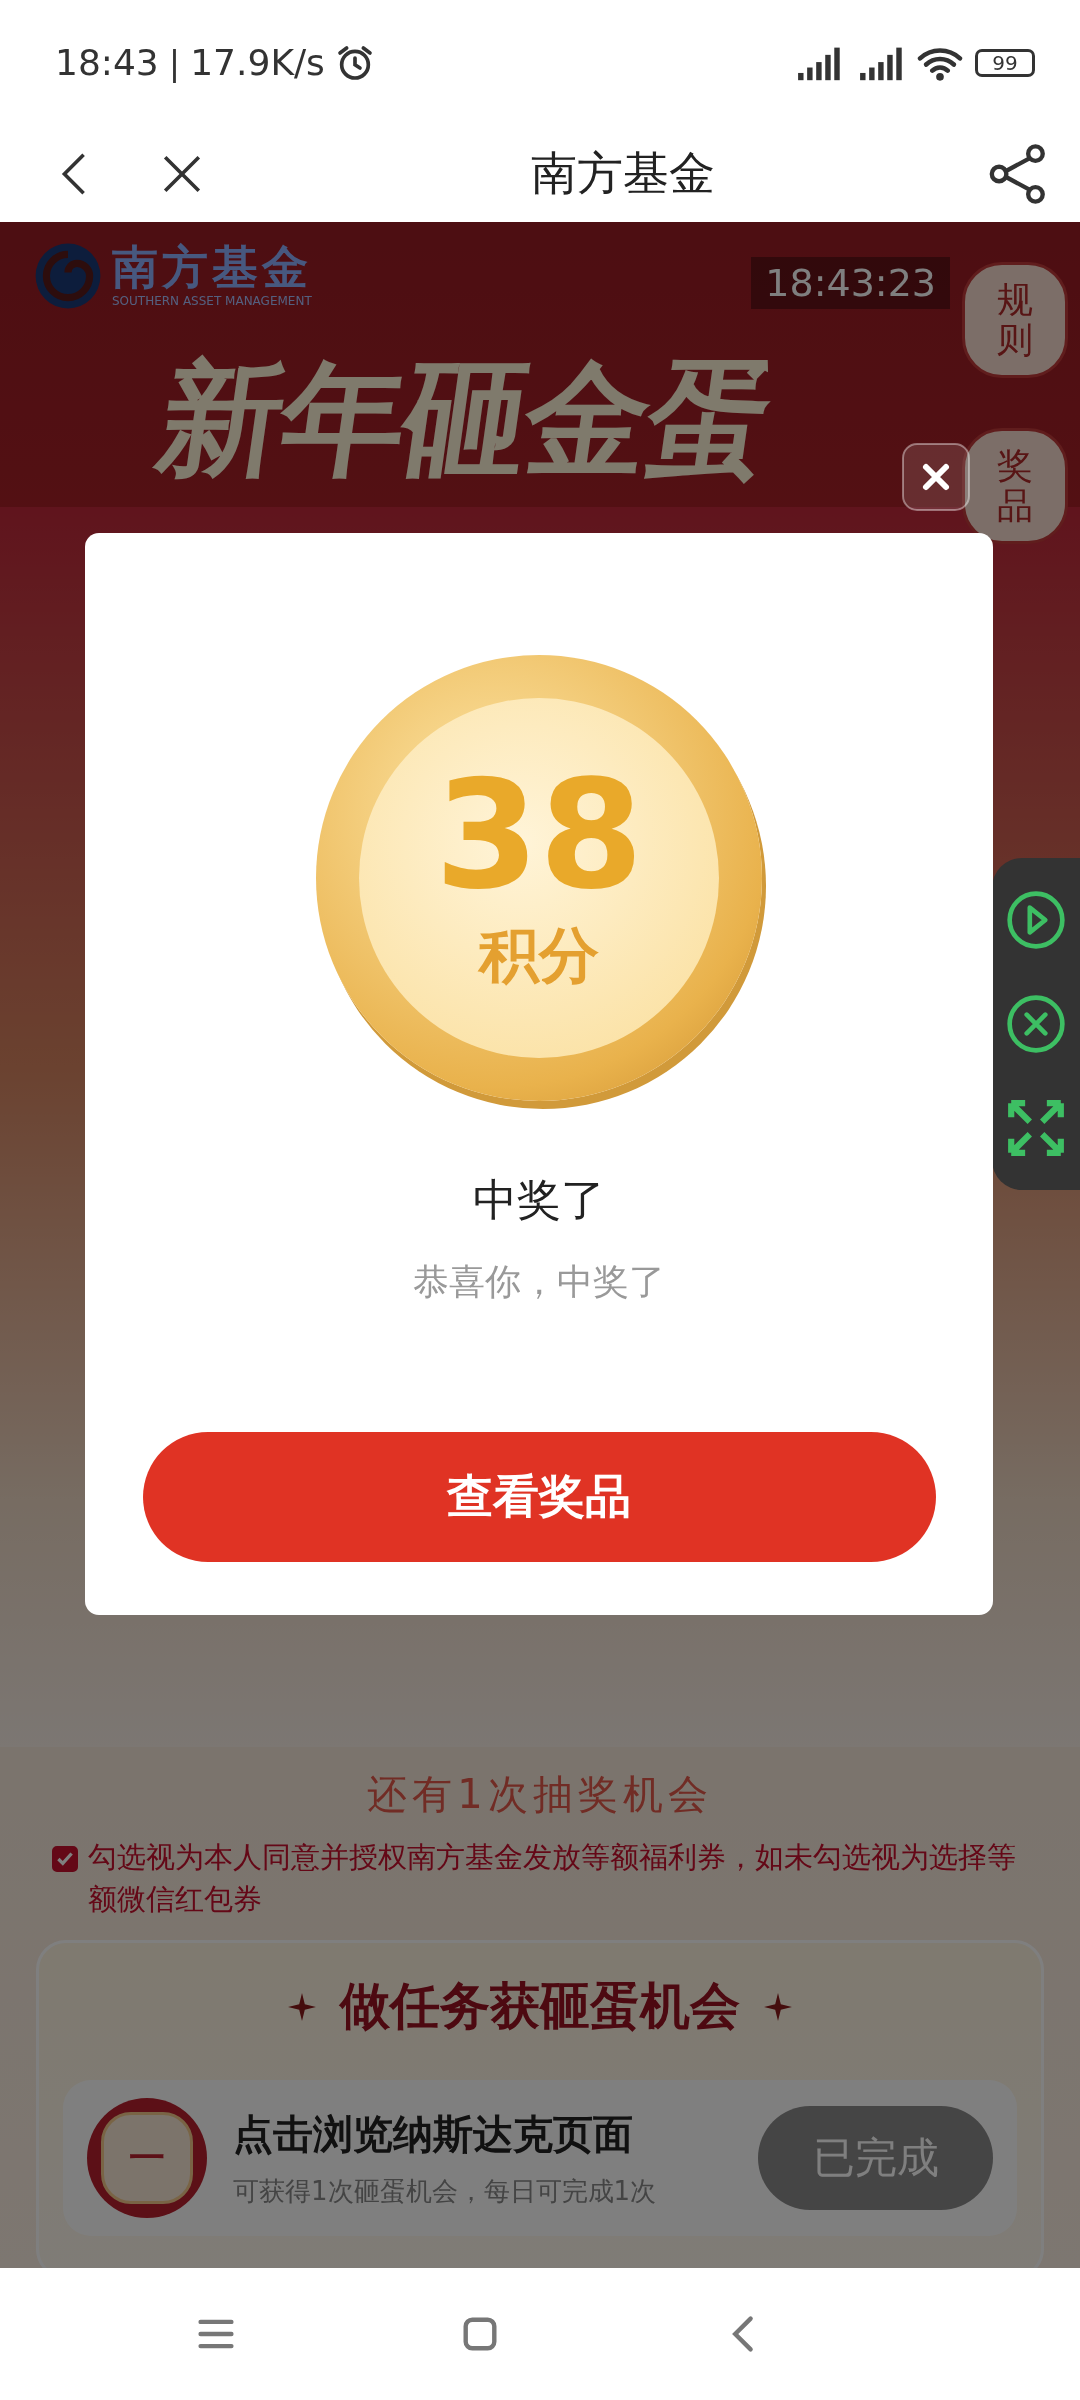  I want to click on card-title: 做任务获砸蛋机会, so click(540, 2006).